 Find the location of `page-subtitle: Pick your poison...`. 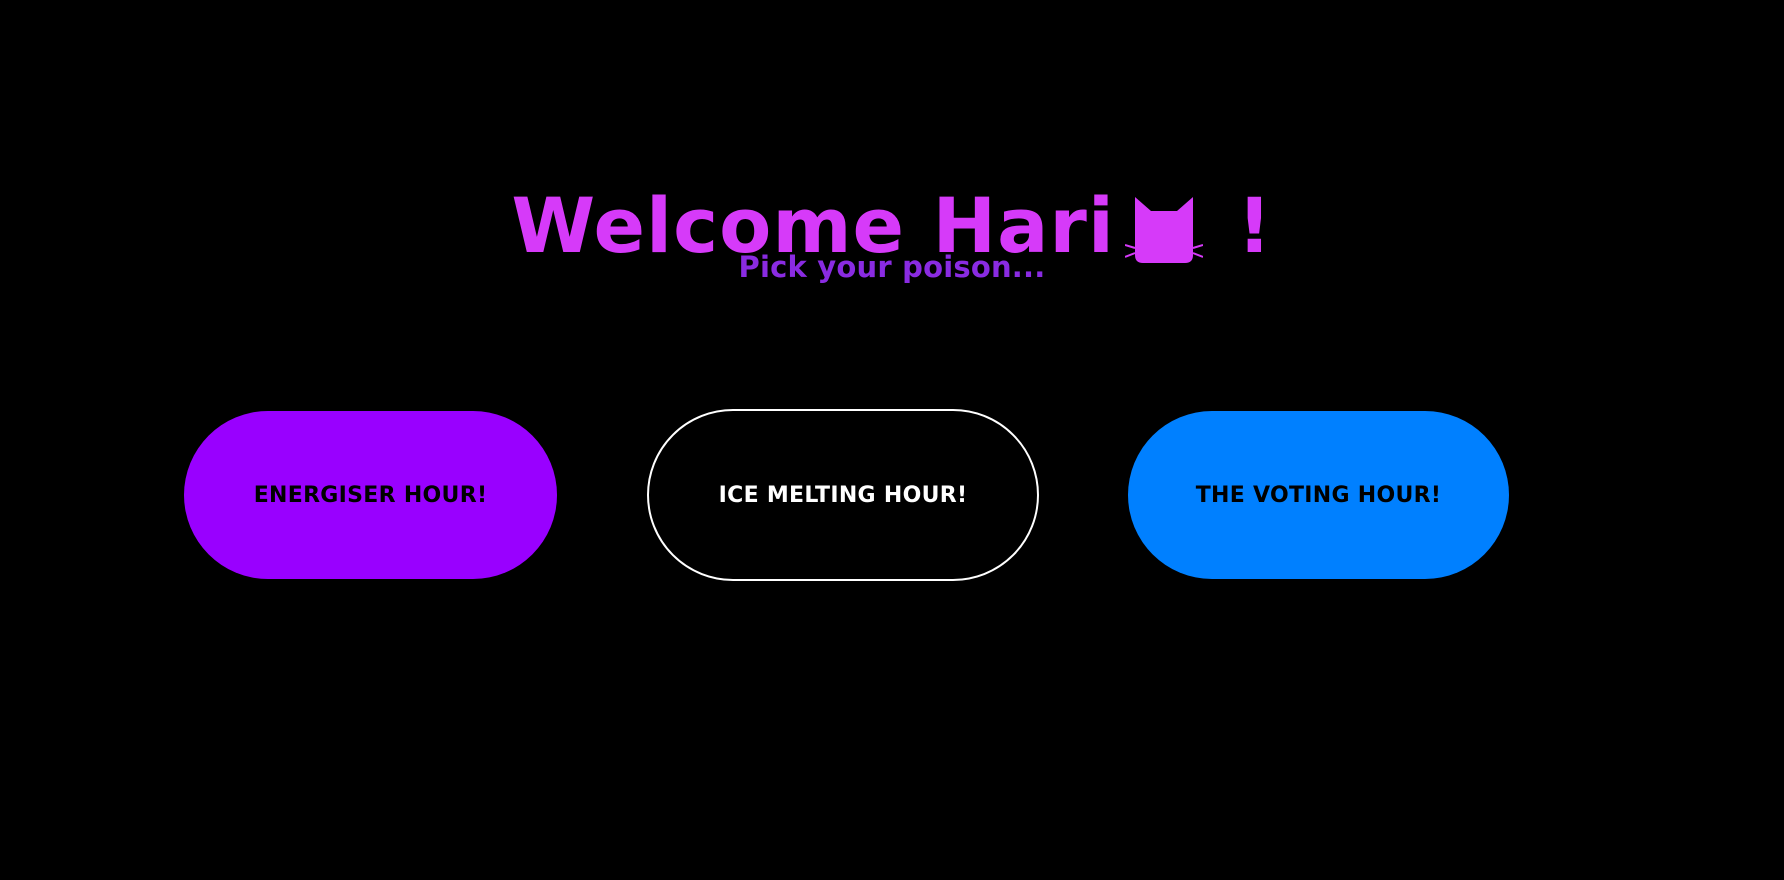

page-subtitle: Pick your poison... is located at coordinates (892, 267).